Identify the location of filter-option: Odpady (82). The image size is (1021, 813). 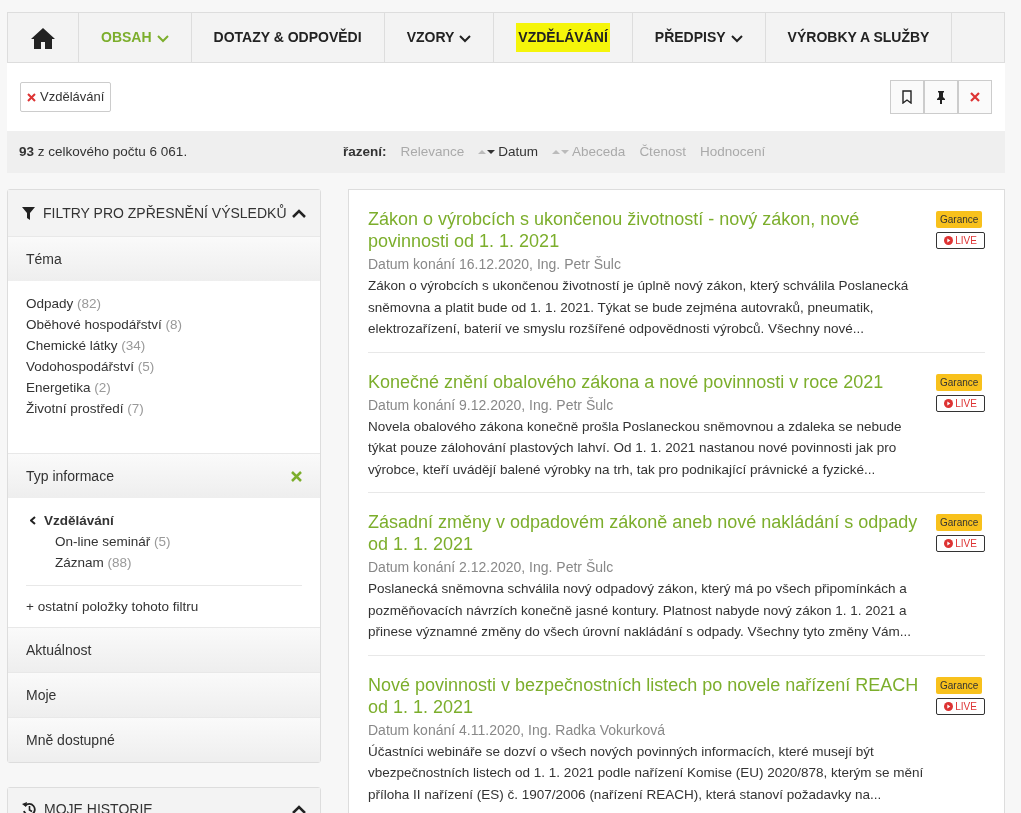
(64, 303).